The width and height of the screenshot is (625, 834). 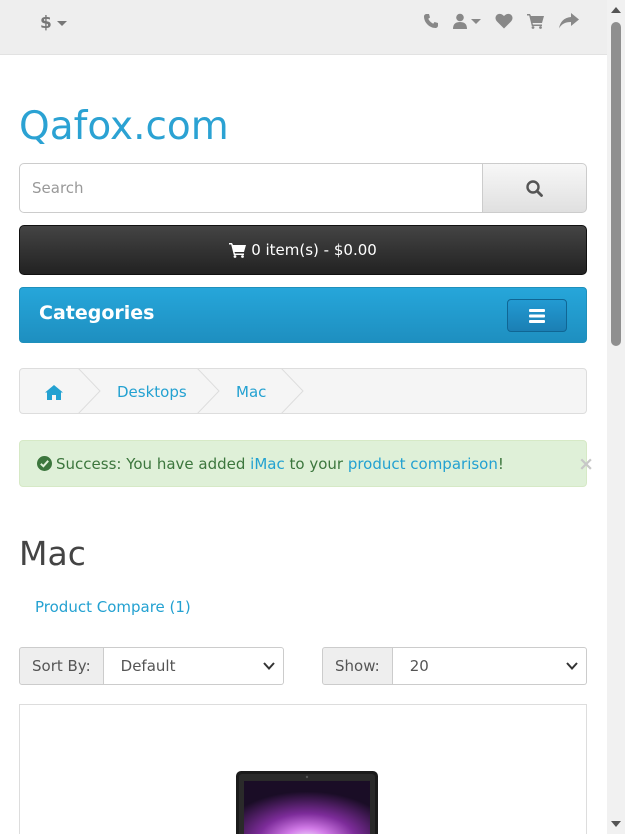 I want to click on cart-button: 0 item(s) - $0.00, so click(x=303, y=250).